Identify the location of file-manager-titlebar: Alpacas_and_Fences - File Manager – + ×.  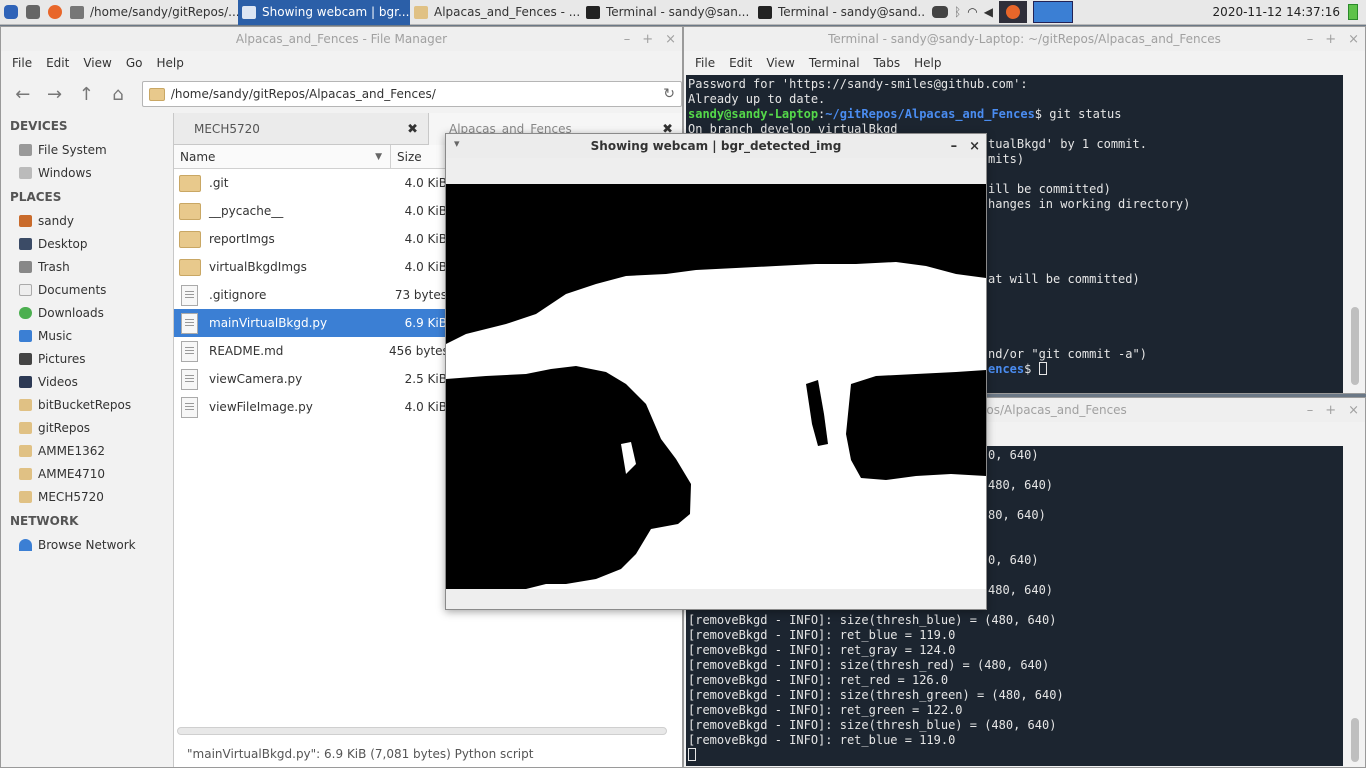
(341, 39).